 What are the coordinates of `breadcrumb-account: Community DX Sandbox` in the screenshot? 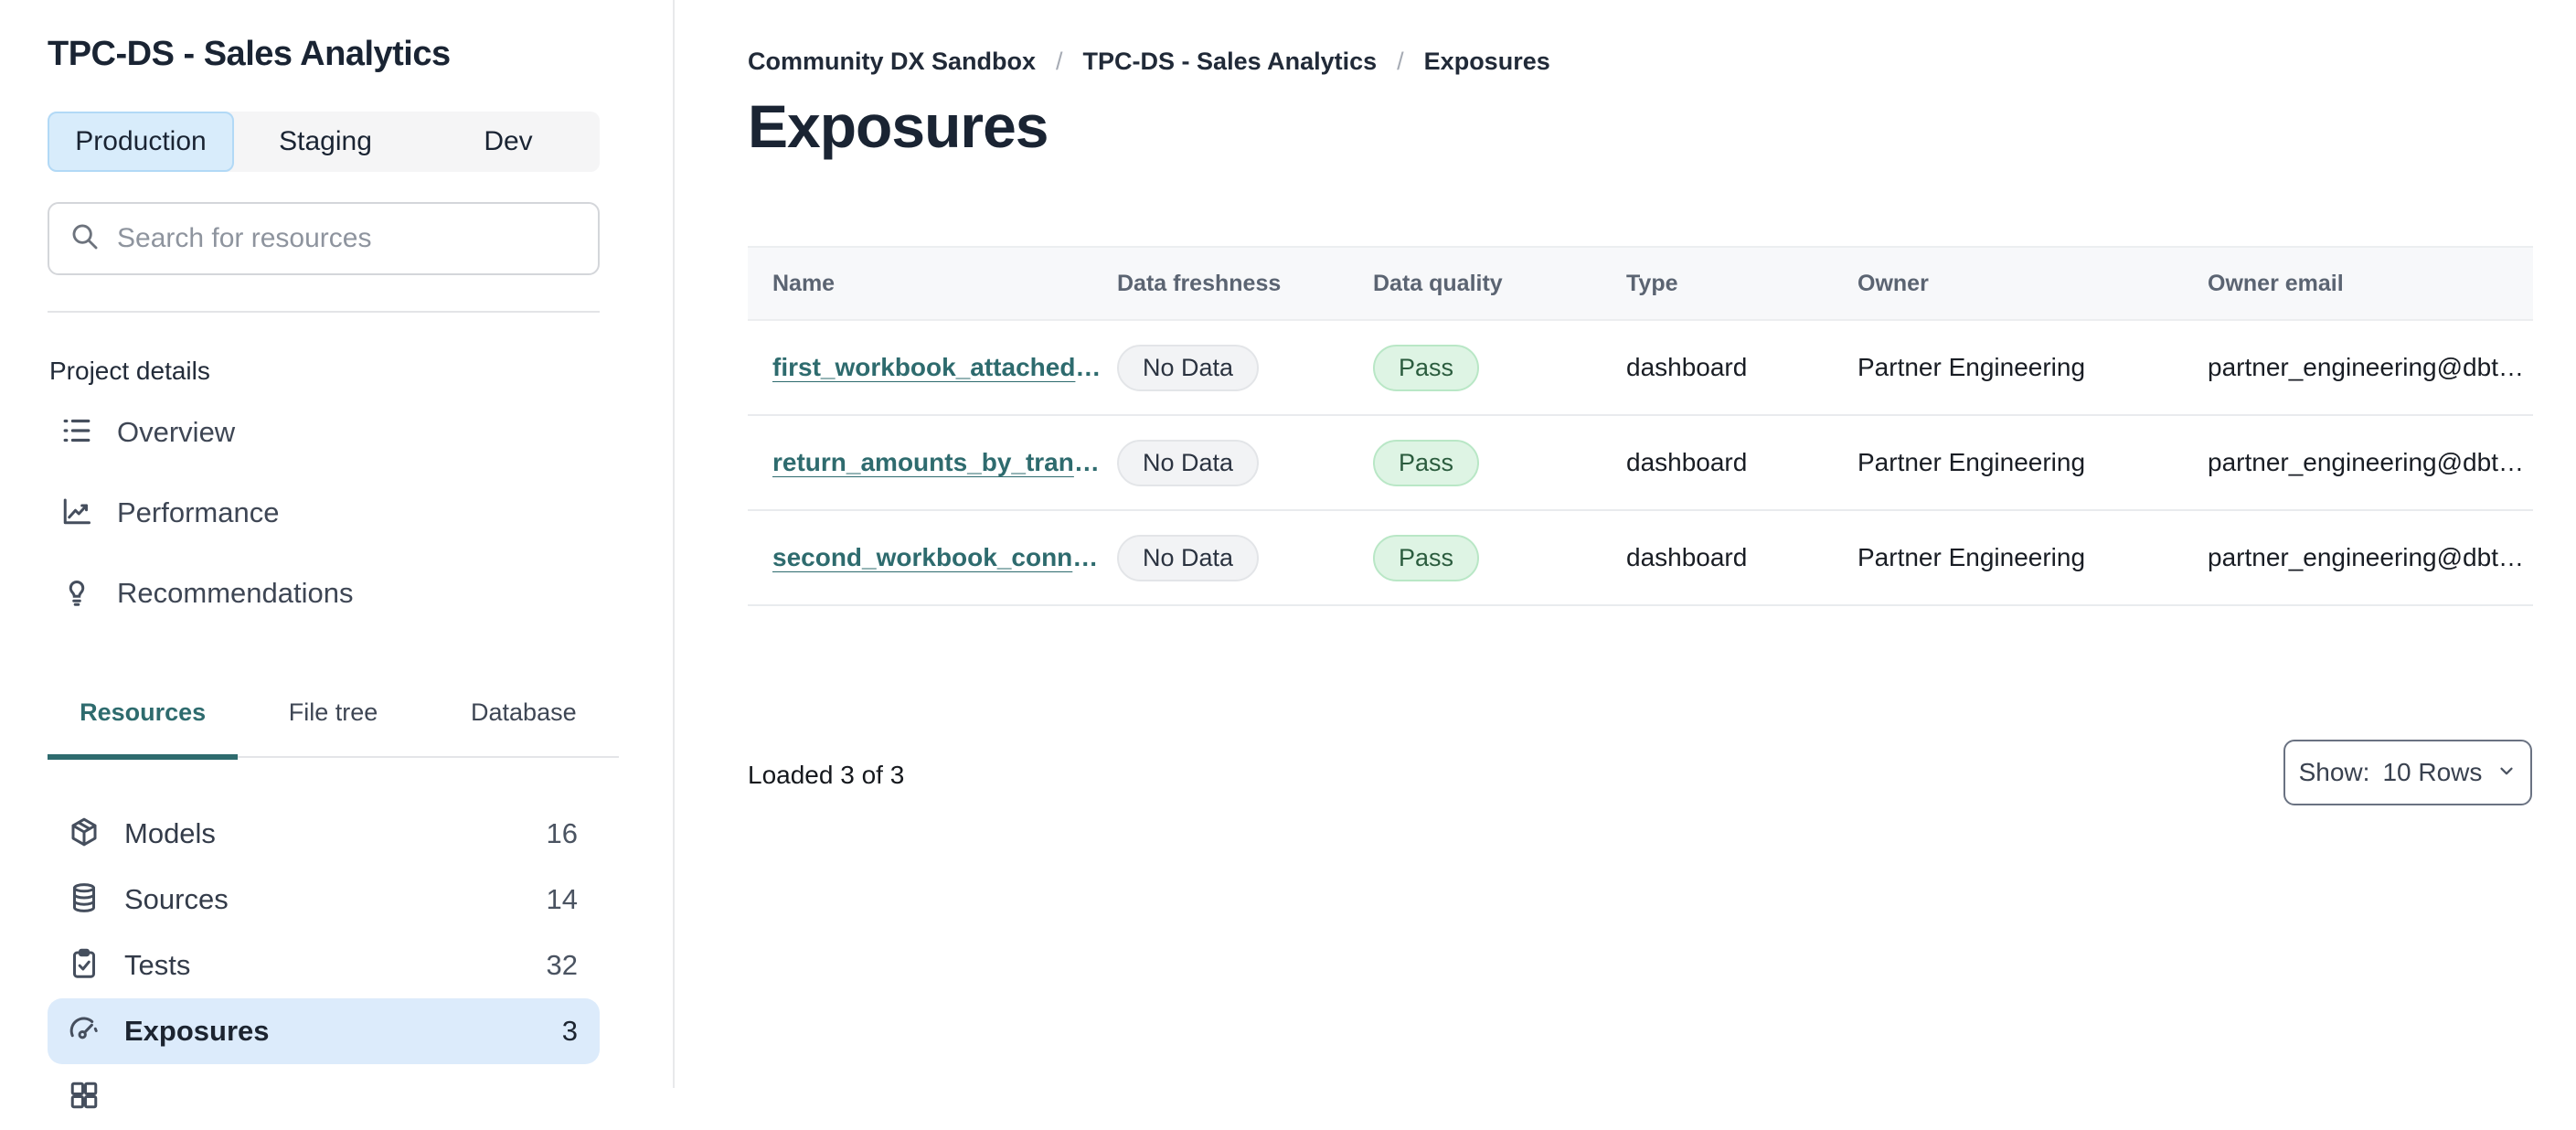 It's located at (892, 62).